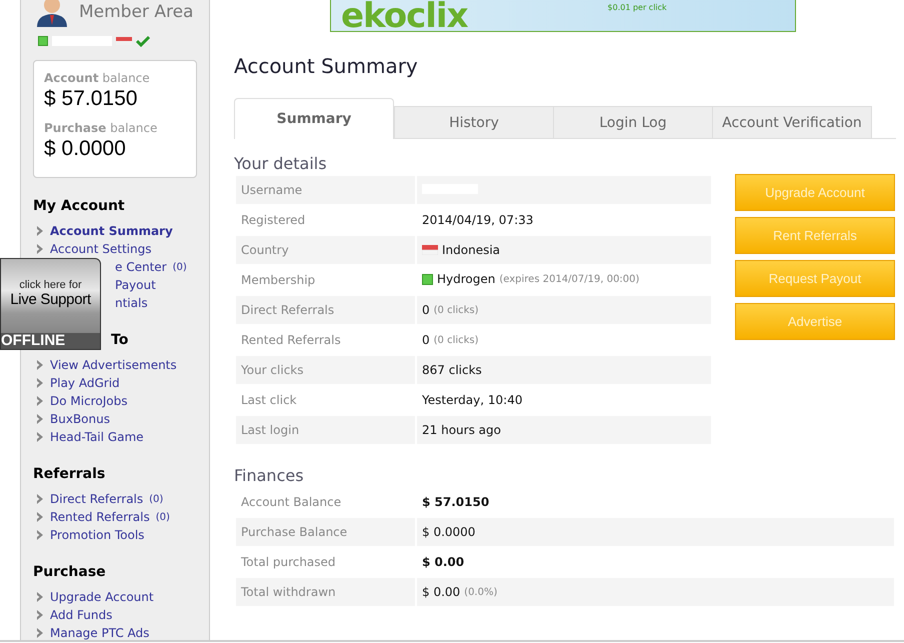 The image size is (904, 643). Describe the element at coordinates (325, 310) in the screenshot. I see `field-label: Direct Referrals` at that location.